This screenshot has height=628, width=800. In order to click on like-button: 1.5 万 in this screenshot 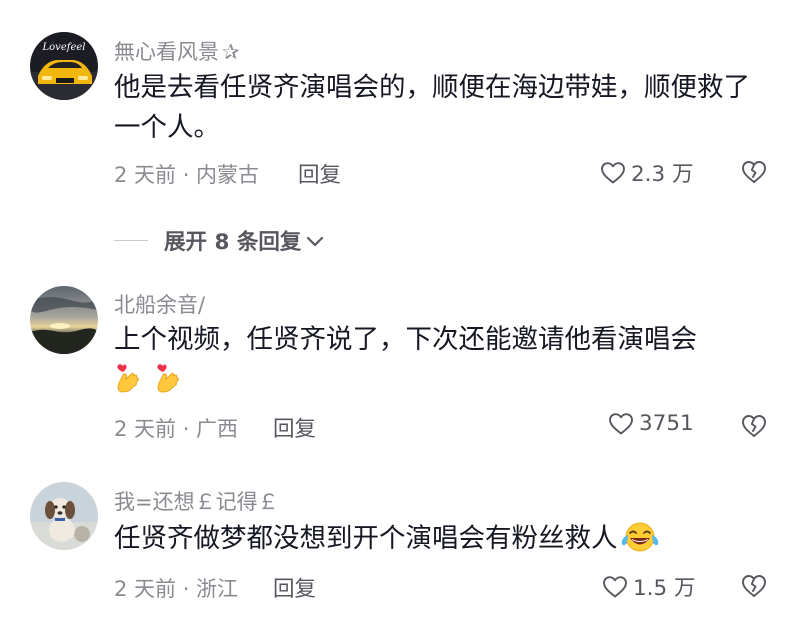, I will do `click(649, 586)`.